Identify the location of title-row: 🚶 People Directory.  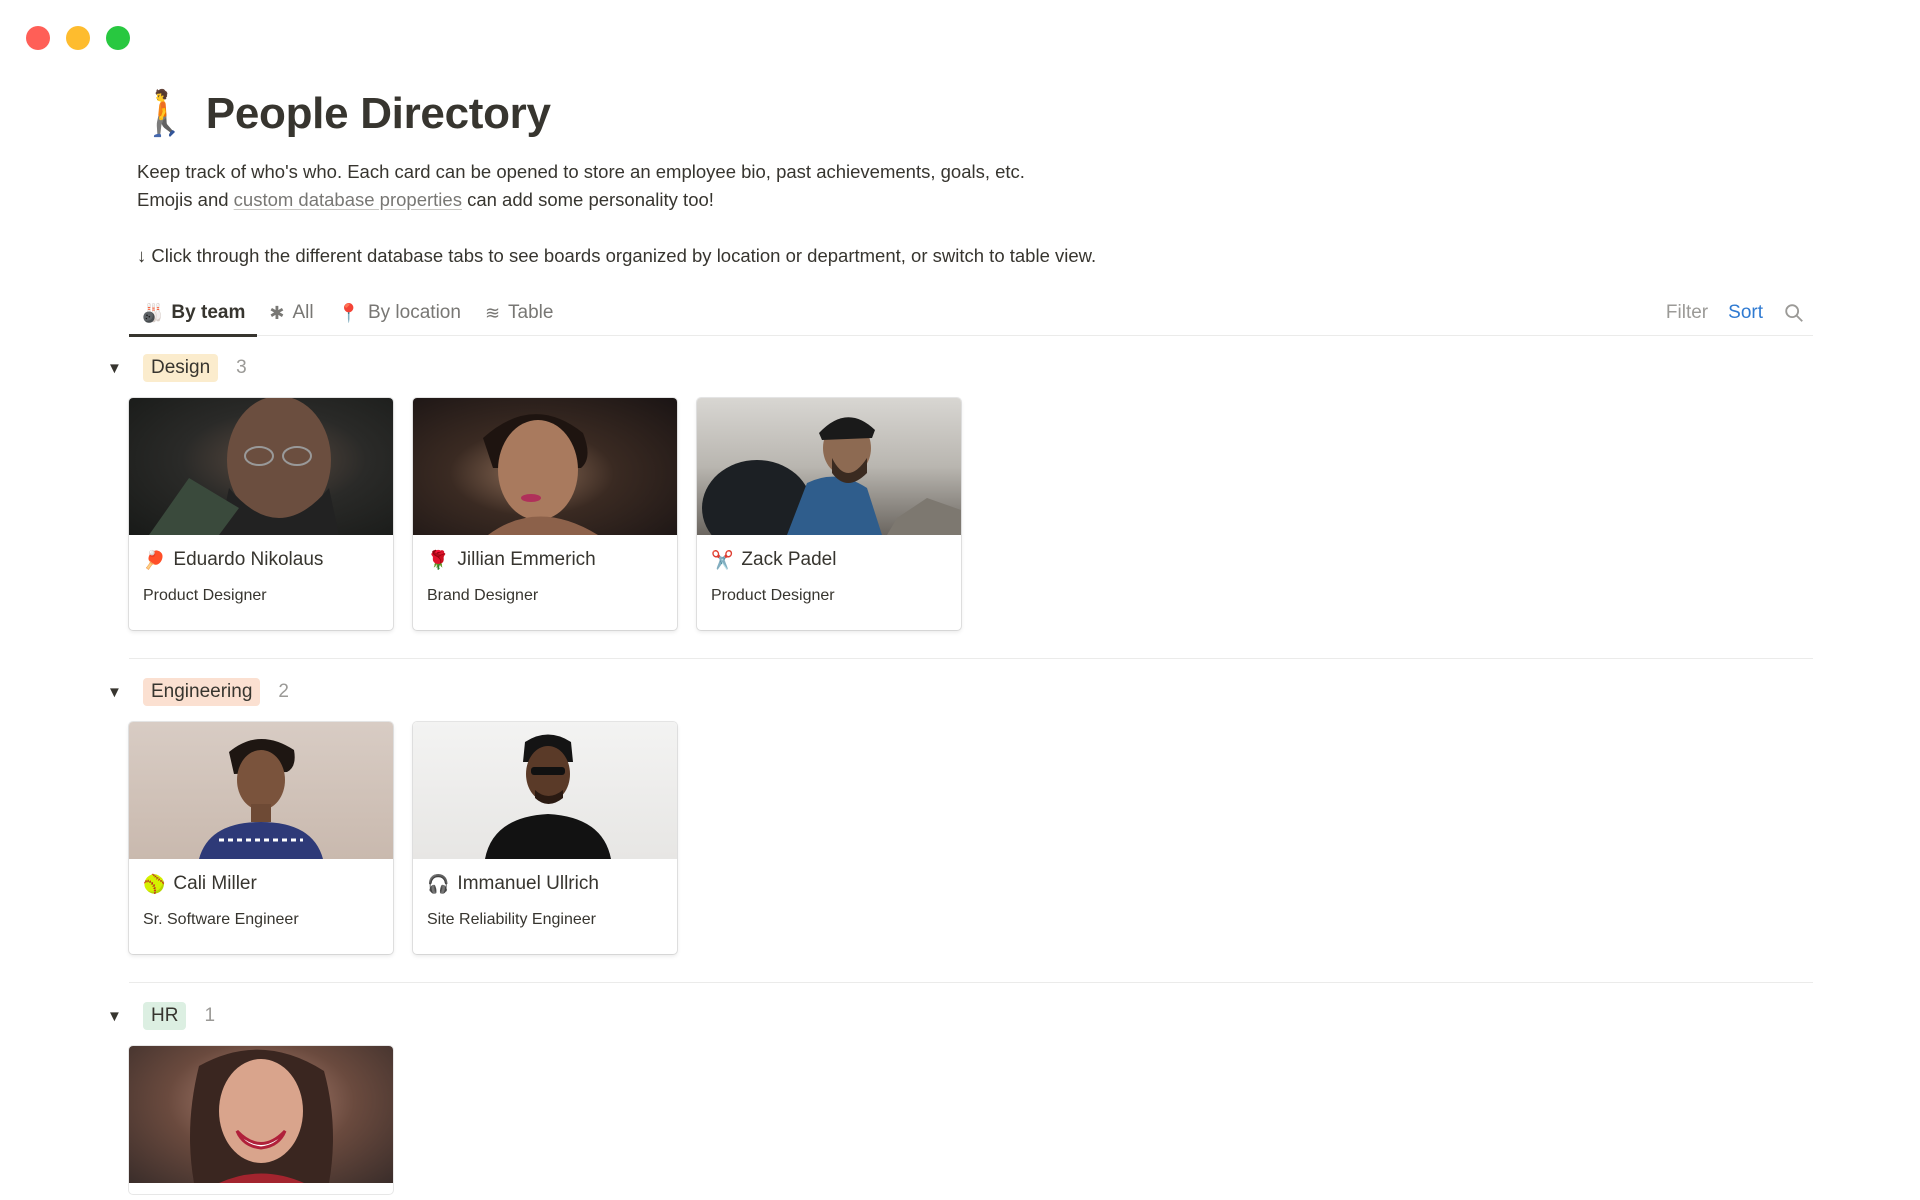
(975, 114).